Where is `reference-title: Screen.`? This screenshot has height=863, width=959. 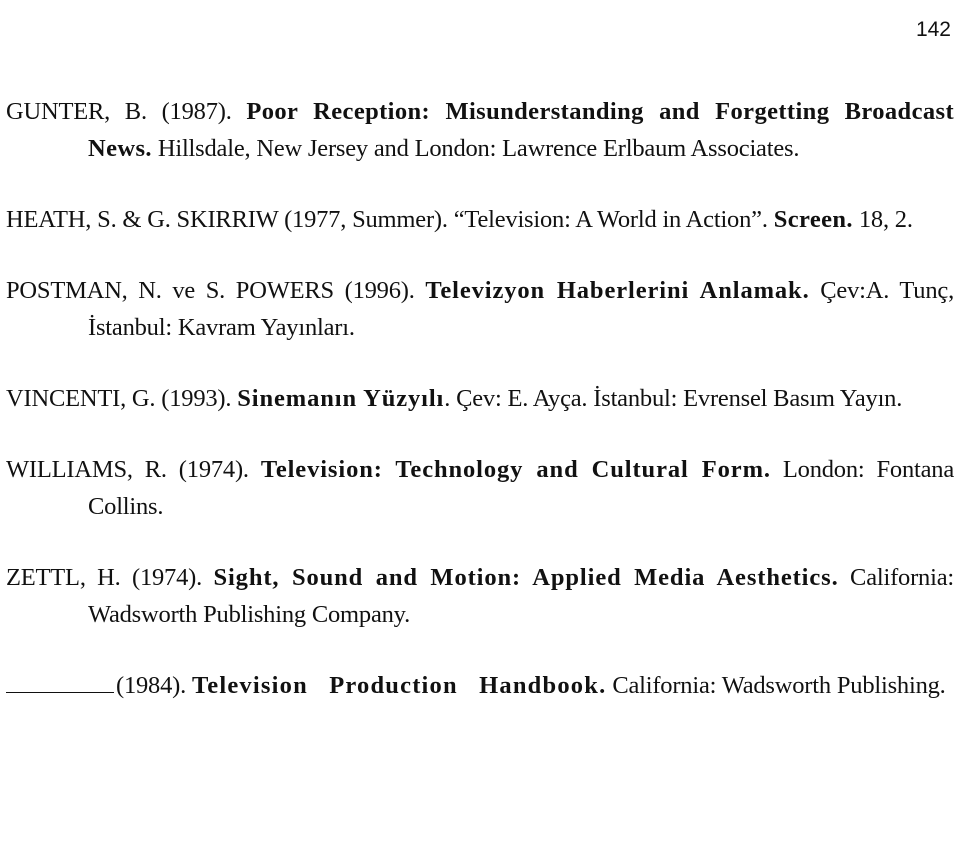
reference-title: Screen. is located at coordinates (813, 219).